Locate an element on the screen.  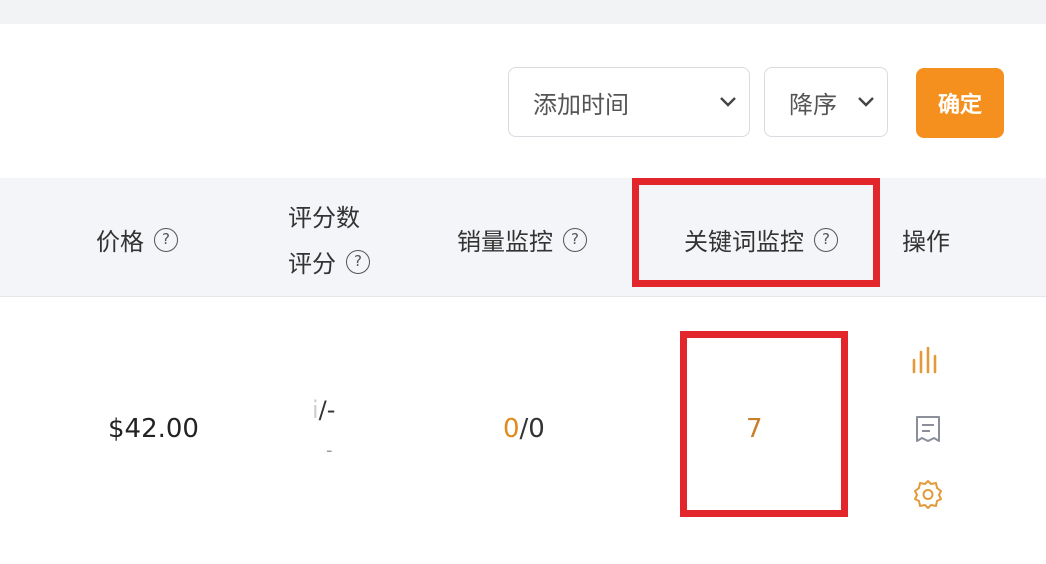
column-header-actions: 操作 is located at coordinates (926, 239).